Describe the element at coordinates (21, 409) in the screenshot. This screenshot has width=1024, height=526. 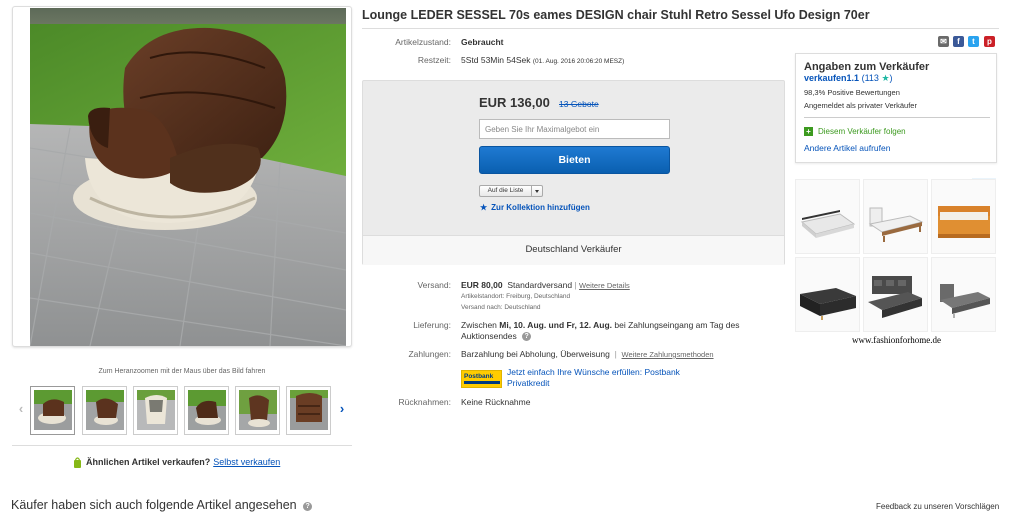
I see `chevron-left-icon: ‹` at that location.